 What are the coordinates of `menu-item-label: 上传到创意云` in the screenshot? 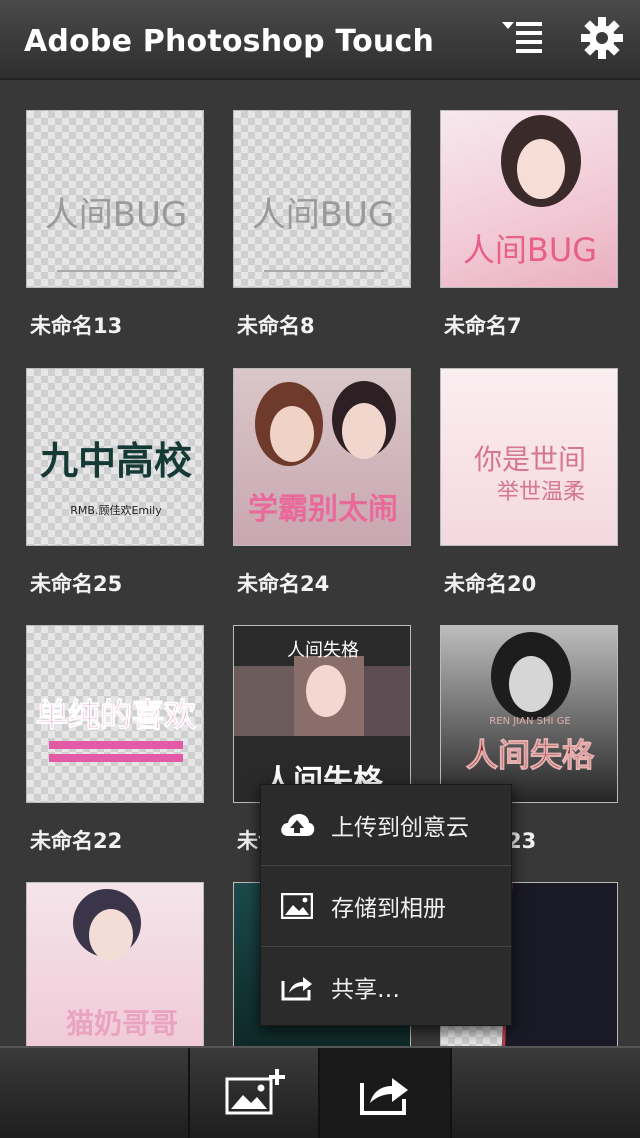 It's located at (400, 828).